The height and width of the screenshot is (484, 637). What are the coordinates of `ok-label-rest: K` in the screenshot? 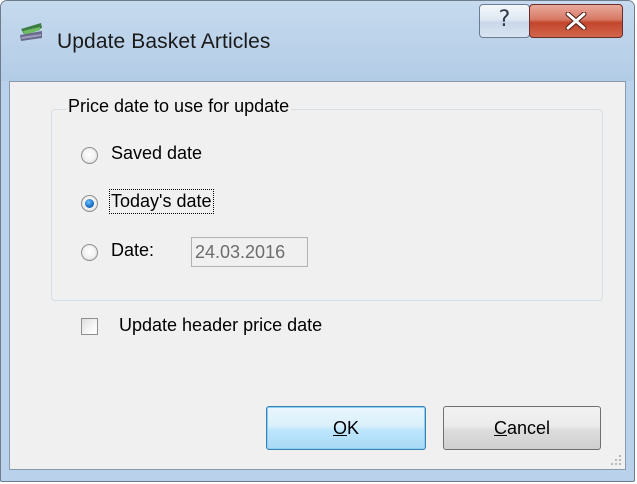 It's located at (353, 428).